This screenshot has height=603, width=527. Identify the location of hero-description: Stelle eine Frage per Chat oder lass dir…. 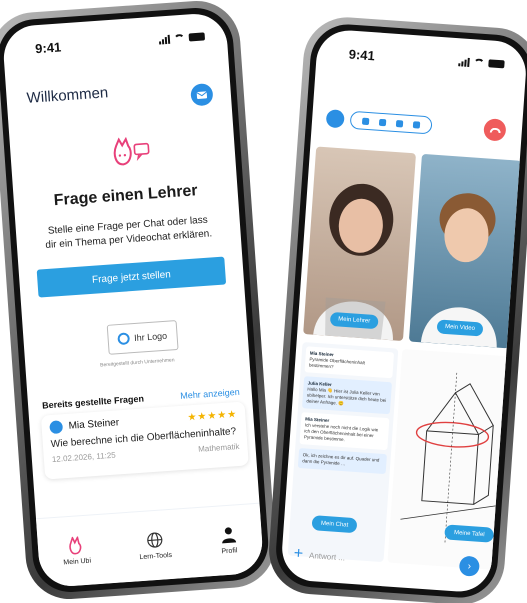
(129, 232).